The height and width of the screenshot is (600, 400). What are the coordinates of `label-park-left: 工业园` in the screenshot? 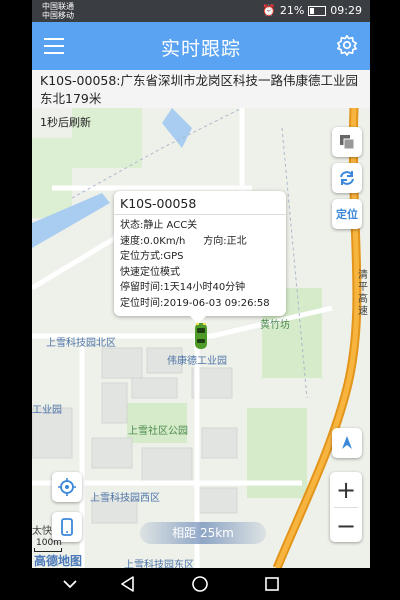 It's located at (47, 410).